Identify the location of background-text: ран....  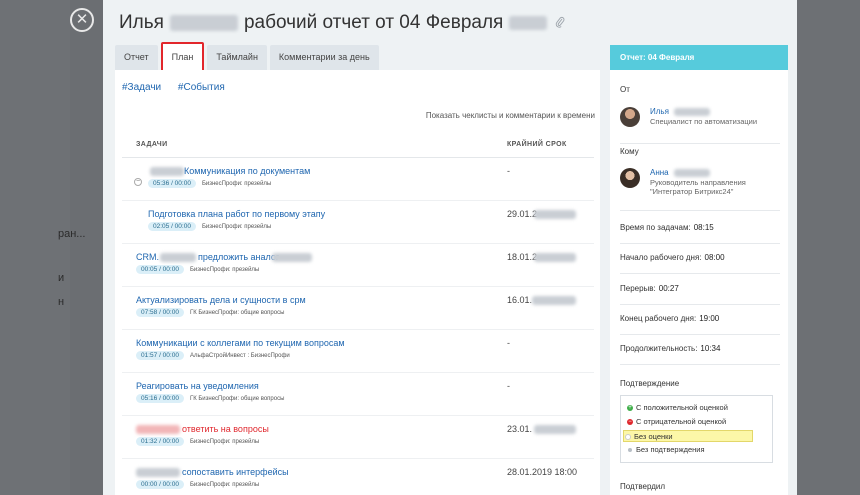
(72, 234).